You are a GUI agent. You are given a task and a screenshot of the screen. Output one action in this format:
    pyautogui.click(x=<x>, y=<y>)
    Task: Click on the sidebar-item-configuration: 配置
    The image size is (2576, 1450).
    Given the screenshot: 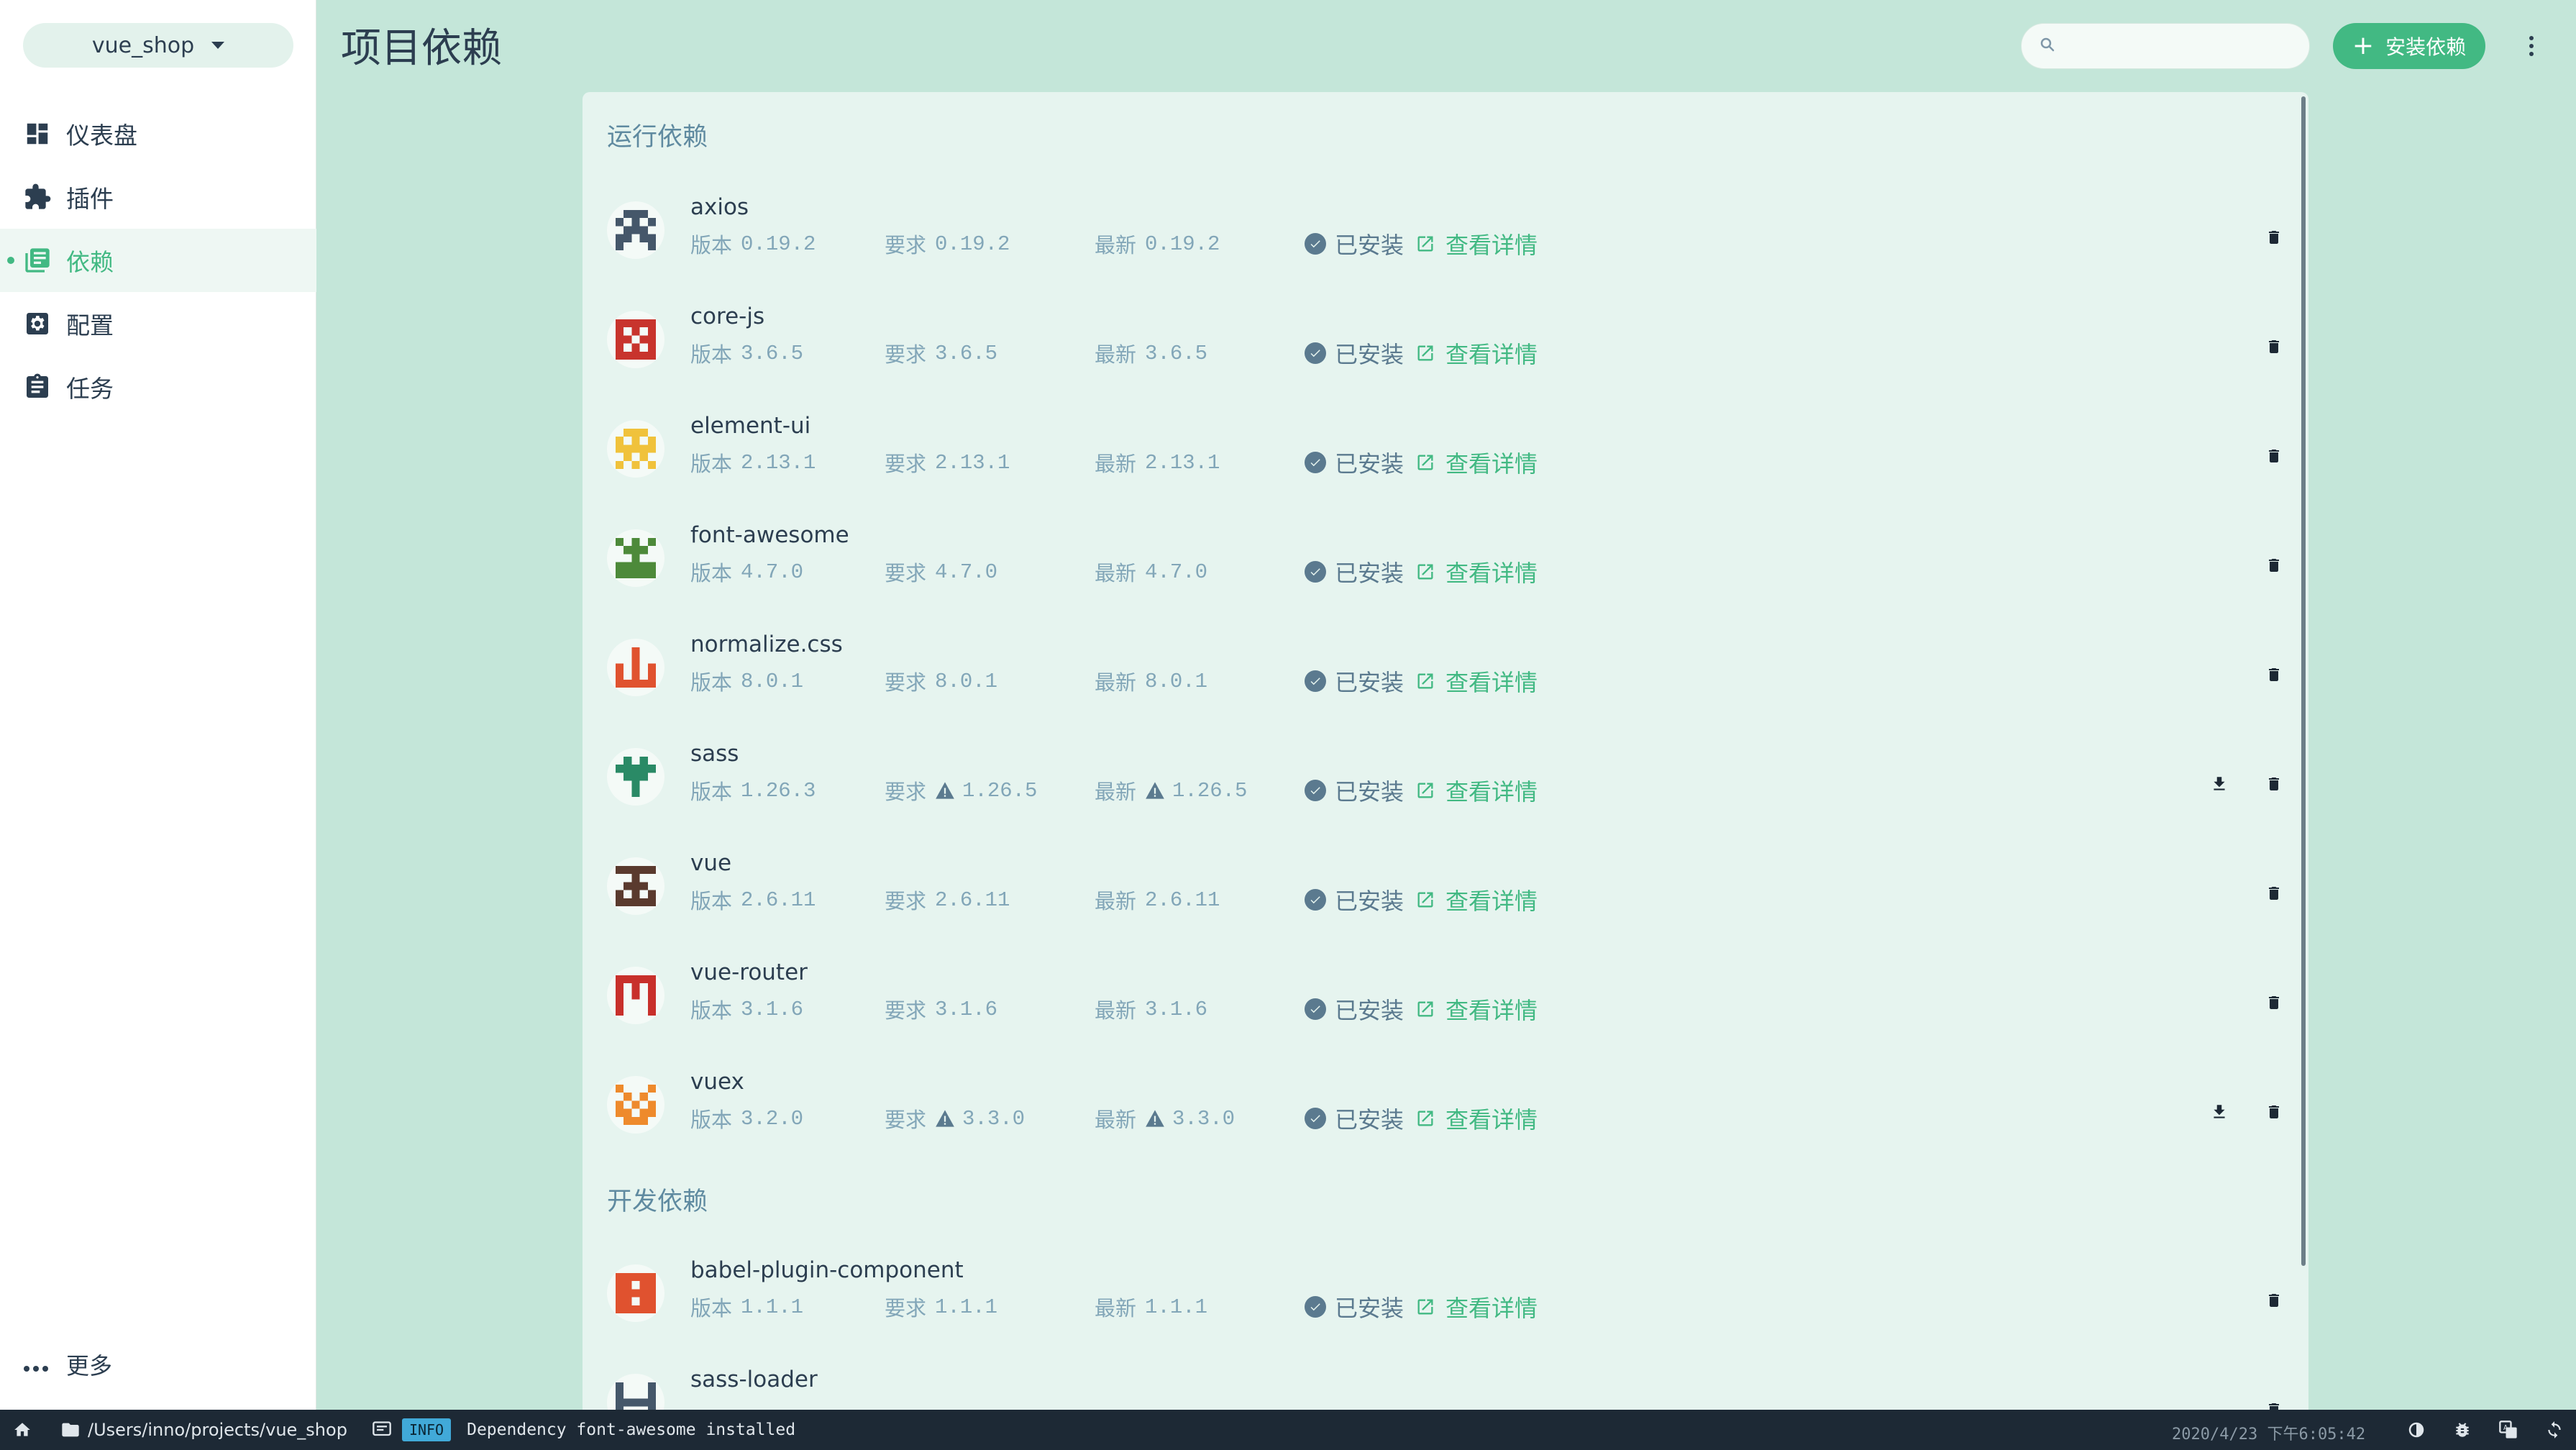 What is the action you would take?
    pyautogui.click(x=158, y=323)
    